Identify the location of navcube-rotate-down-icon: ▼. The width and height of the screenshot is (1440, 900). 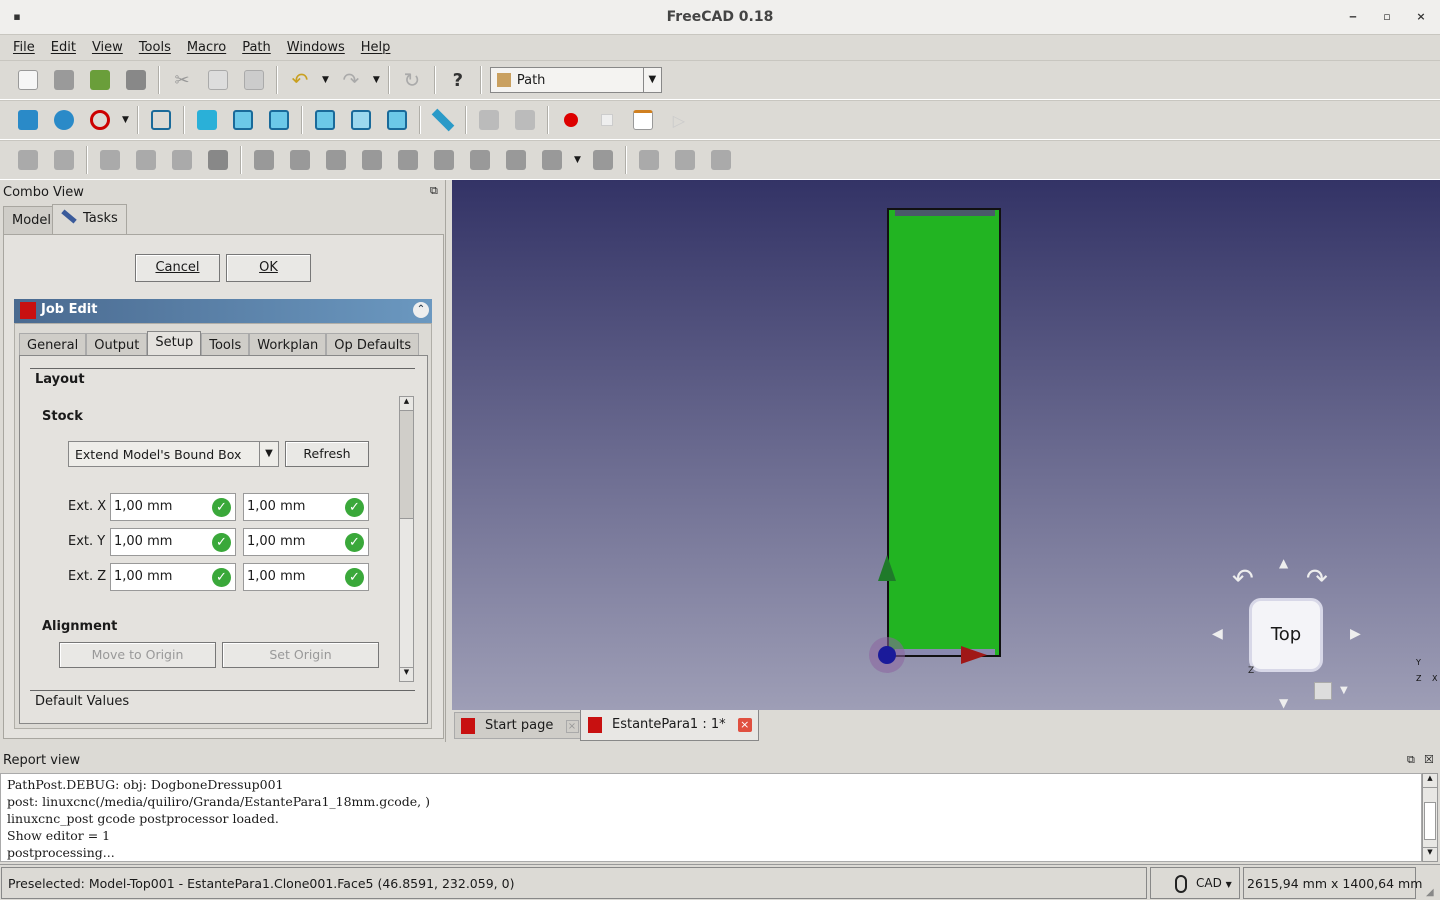
(1283, 703).